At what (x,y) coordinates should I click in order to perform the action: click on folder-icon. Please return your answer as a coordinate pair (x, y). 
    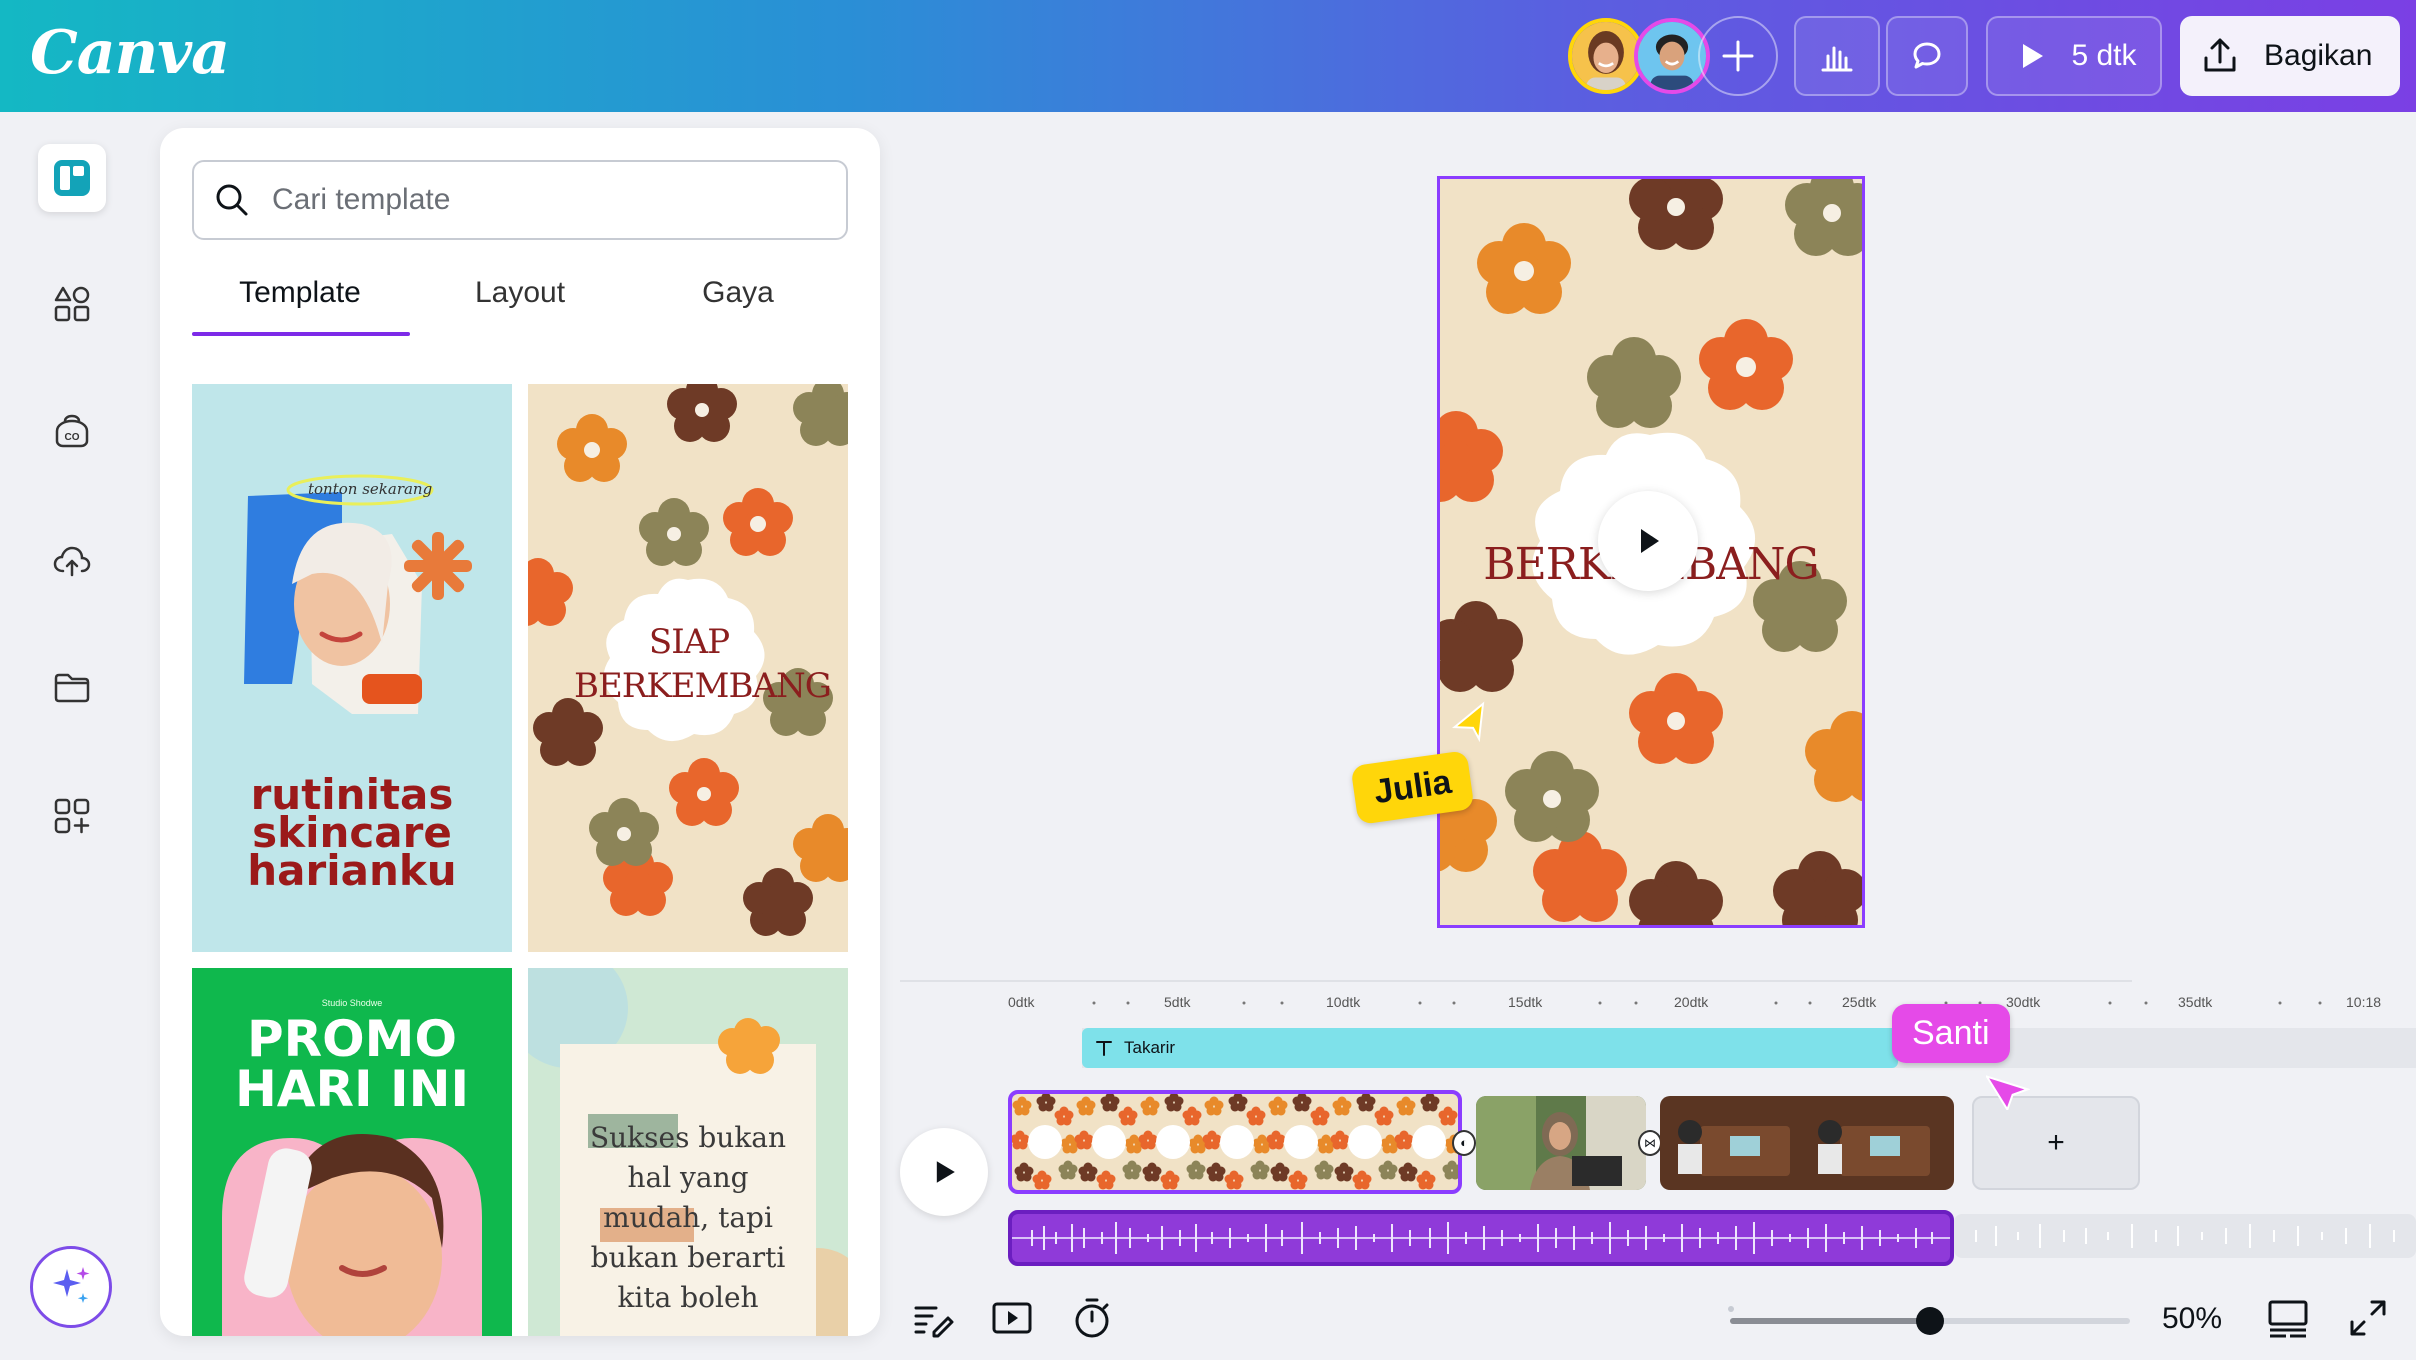
    Looking at the image, I should click on (72, 688).